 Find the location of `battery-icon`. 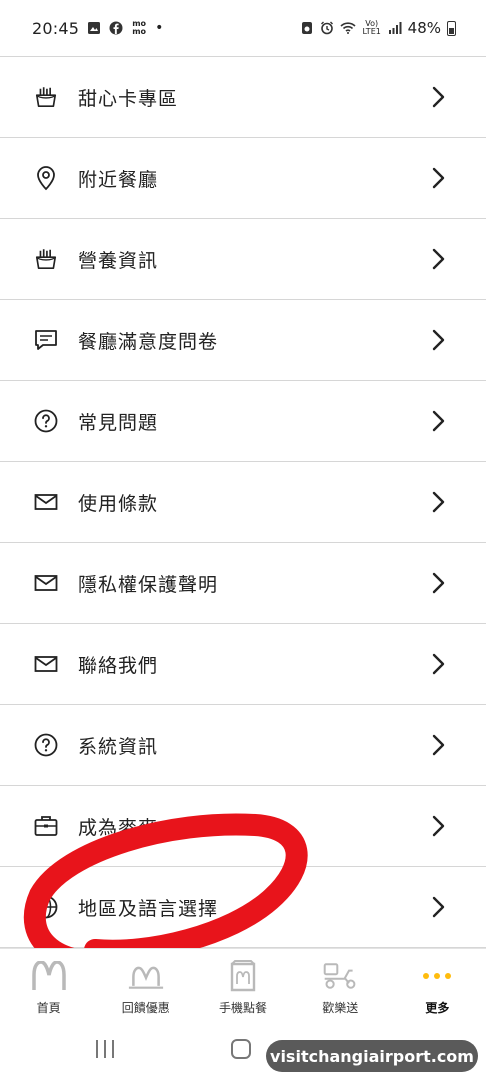

battery-icon is located at coordinates (451, 28).